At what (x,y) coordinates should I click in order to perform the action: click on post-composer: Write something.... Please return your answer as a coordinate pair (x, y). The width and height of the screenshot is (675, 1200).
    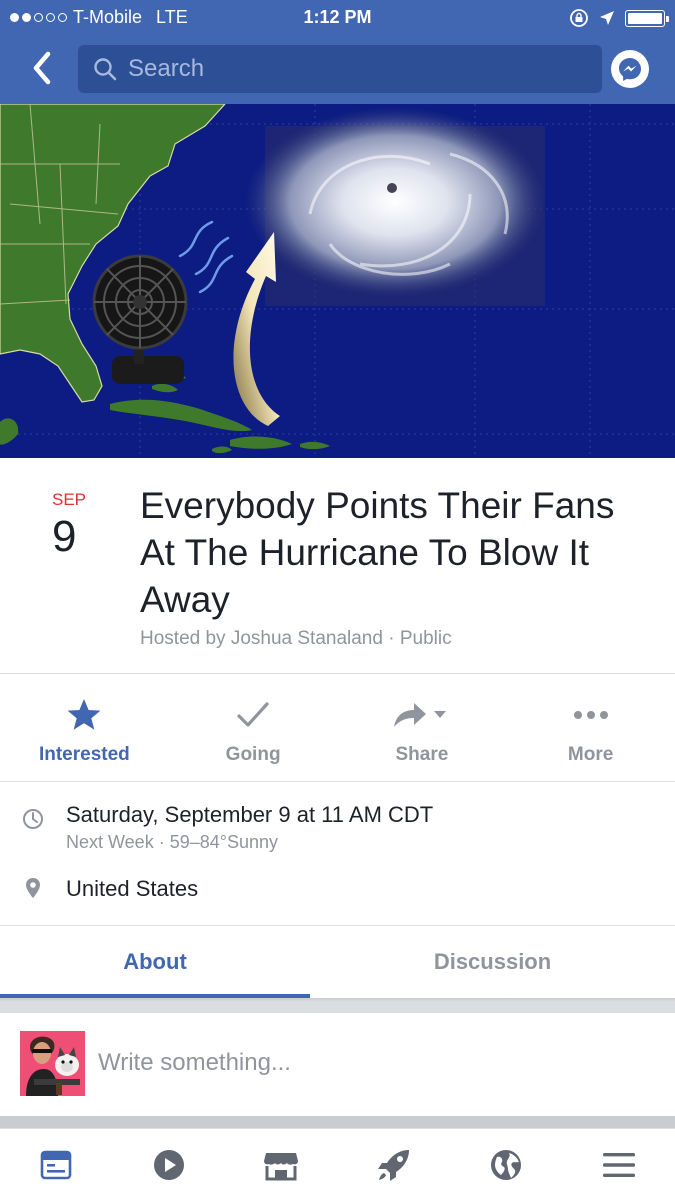
    Looking at the image, I should click on (337, 1064).